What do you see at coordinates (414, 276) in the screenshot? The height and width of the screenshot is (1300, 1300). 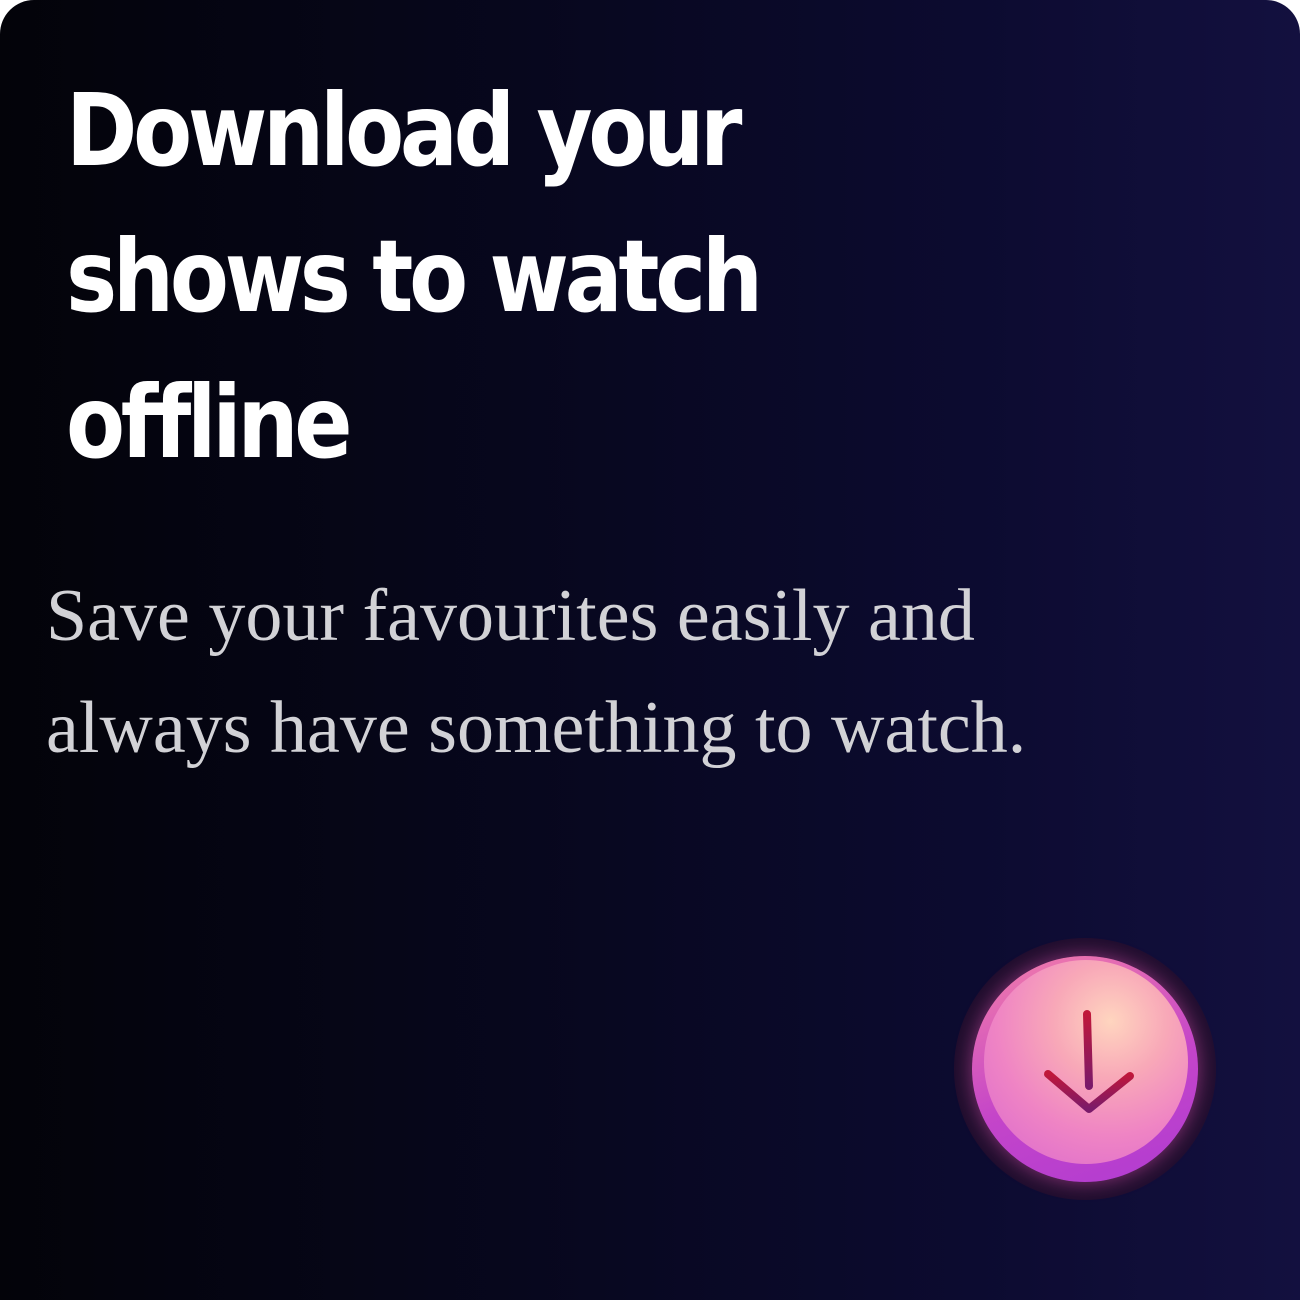 I see `promo-title-line: shows to watch` at bounding box center [414, 276].